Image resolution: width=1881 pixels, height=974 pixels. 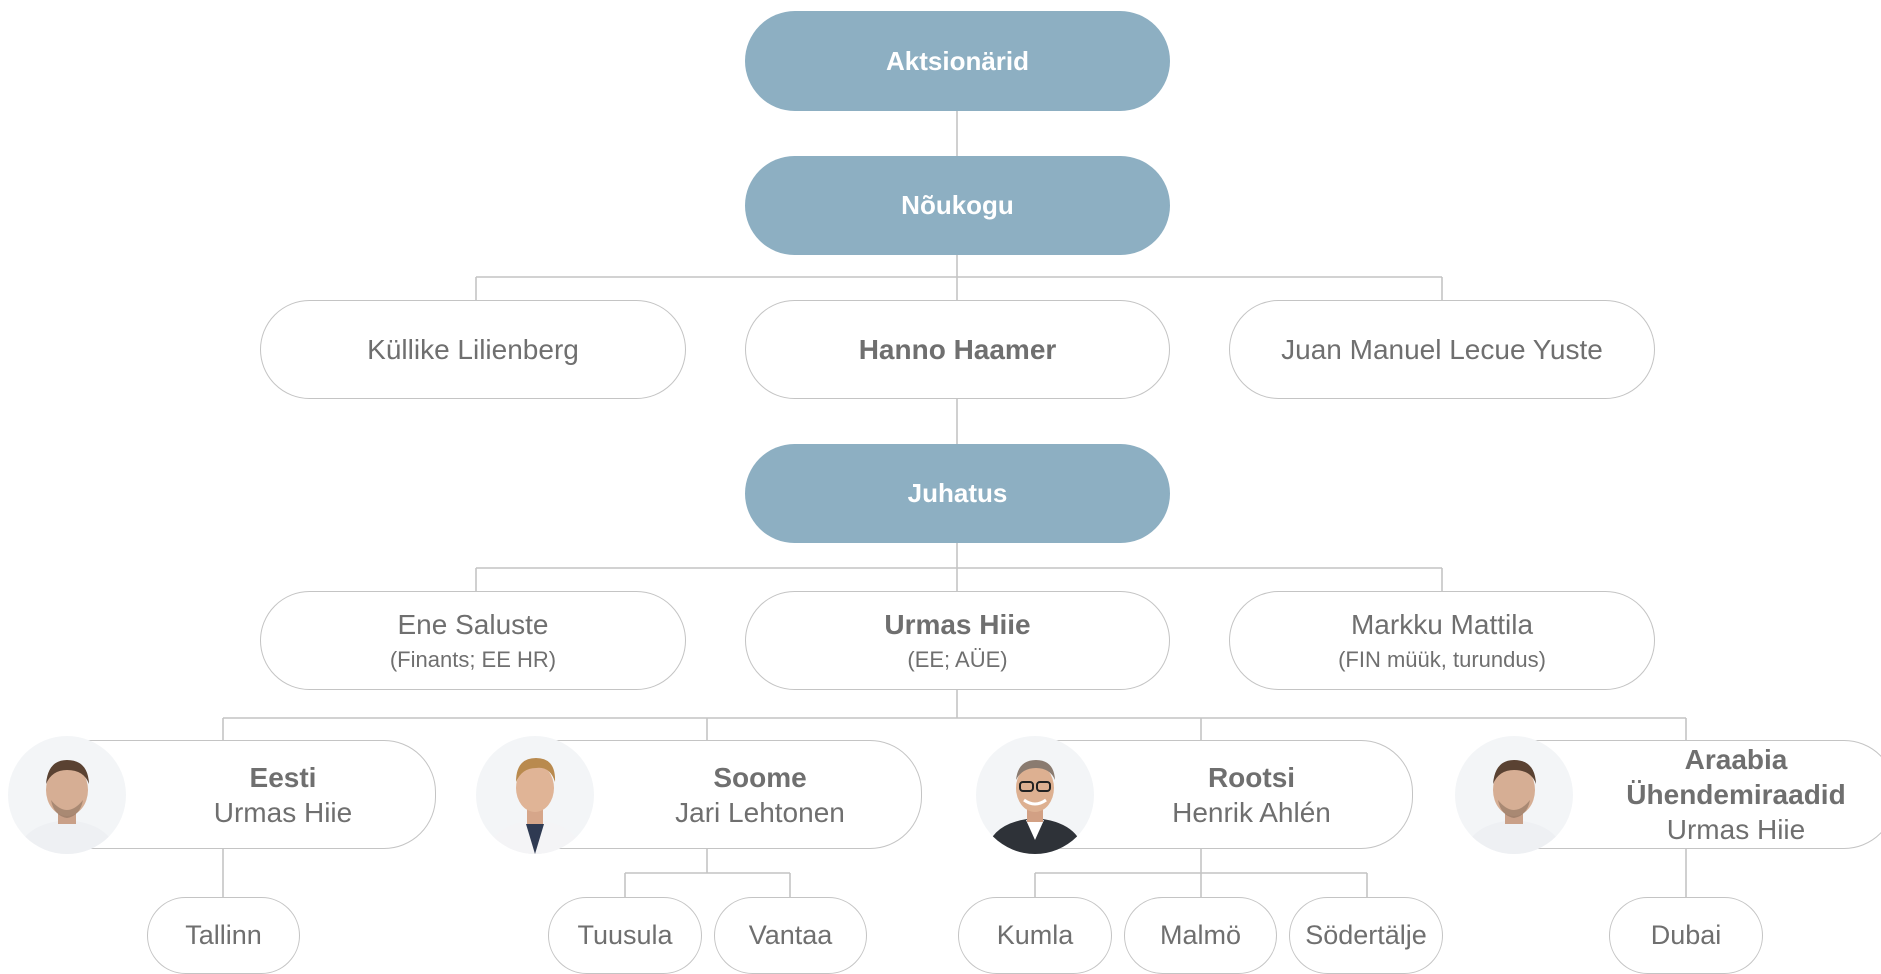 I want to click on board-node: Juhatus, so click(x=957, y=493).